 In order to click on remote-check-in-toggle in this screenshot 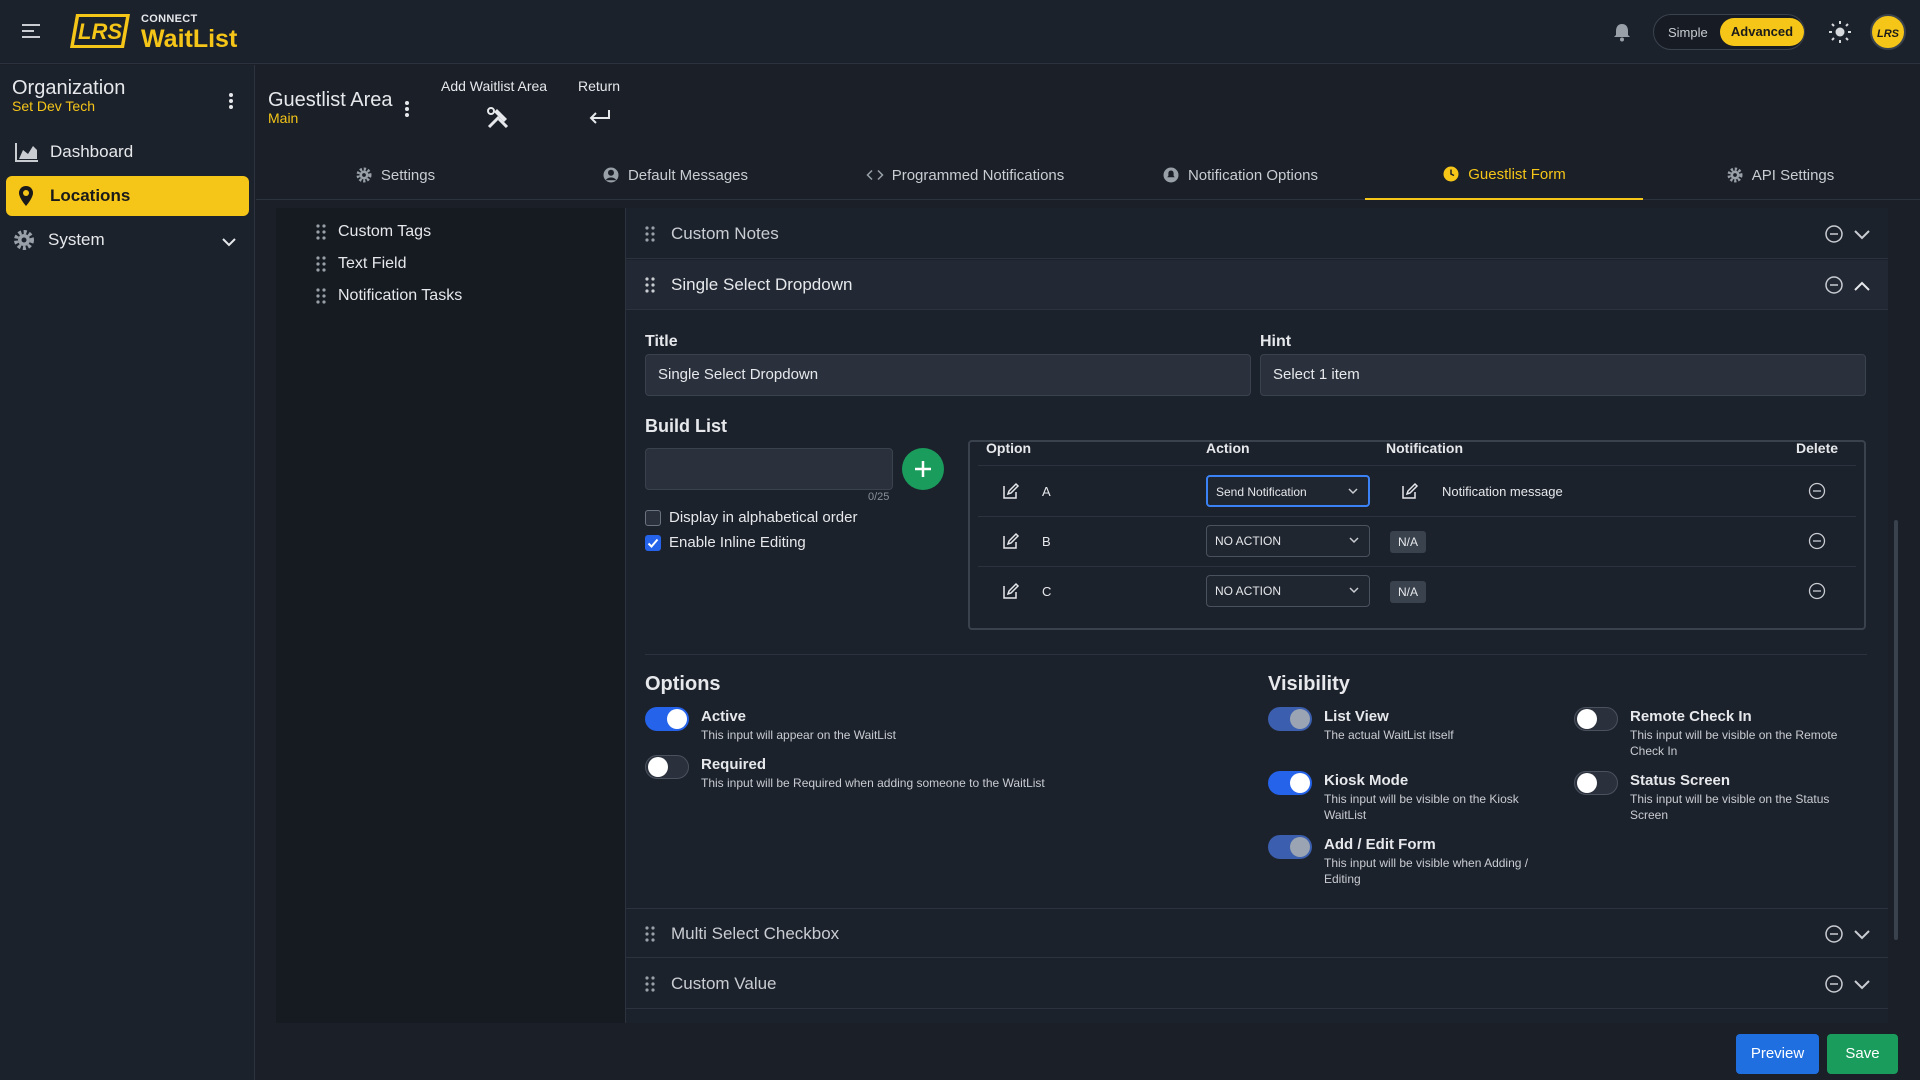, I will do `click(1596, 719)`.